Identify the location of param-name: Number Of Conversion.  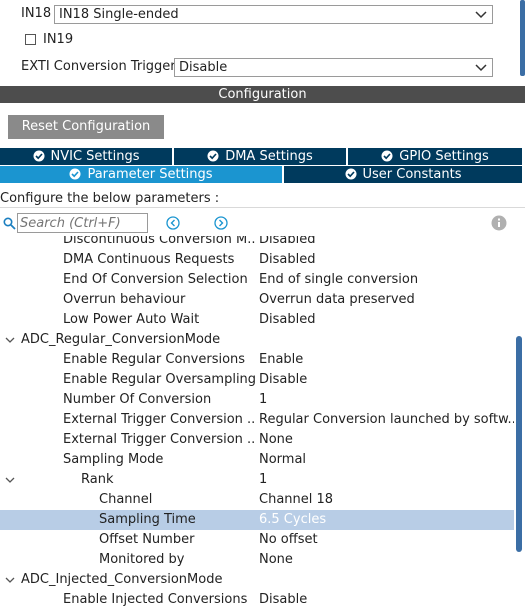
(137, 399).